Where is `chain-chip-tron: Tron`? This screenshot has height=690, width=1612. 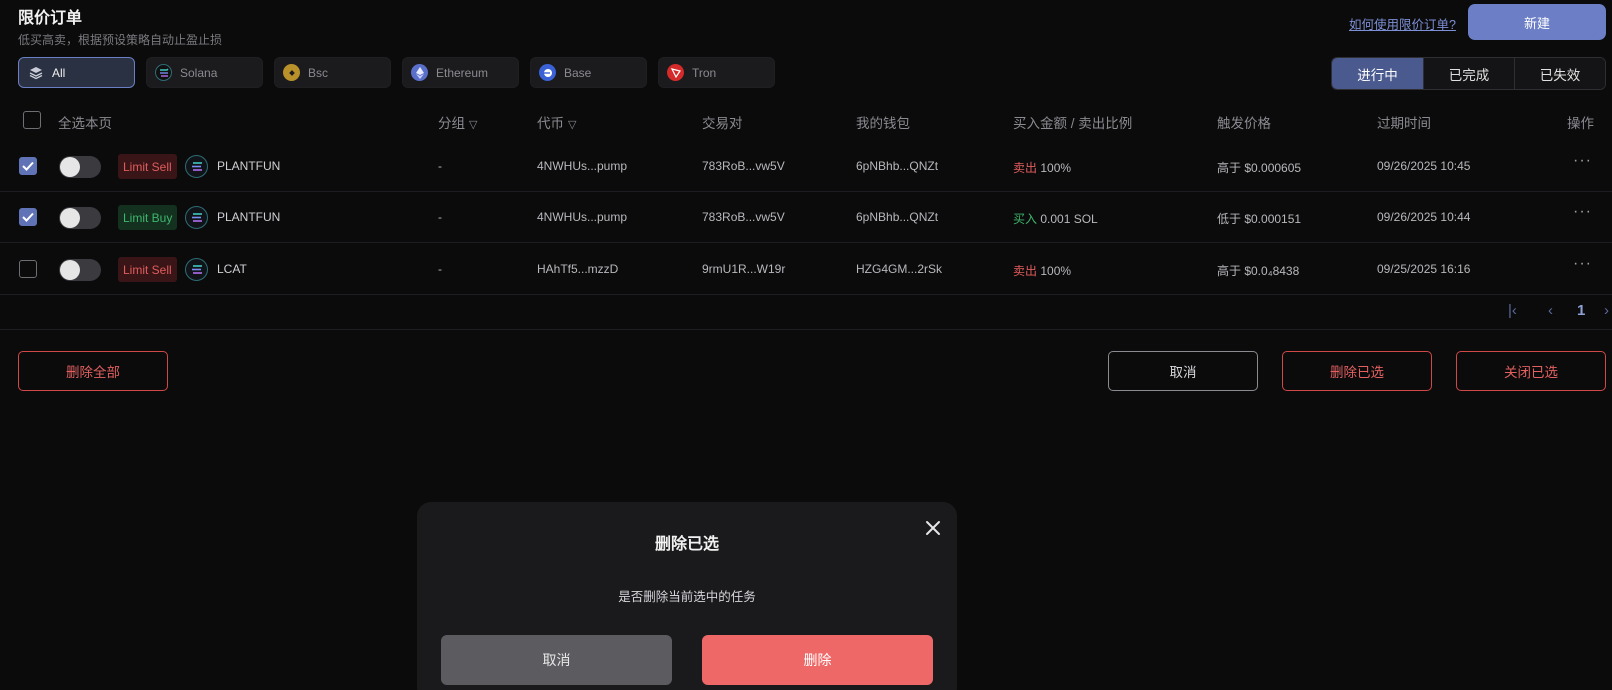 chain-chip-tron: Tron is located at coordinates (716, 72).